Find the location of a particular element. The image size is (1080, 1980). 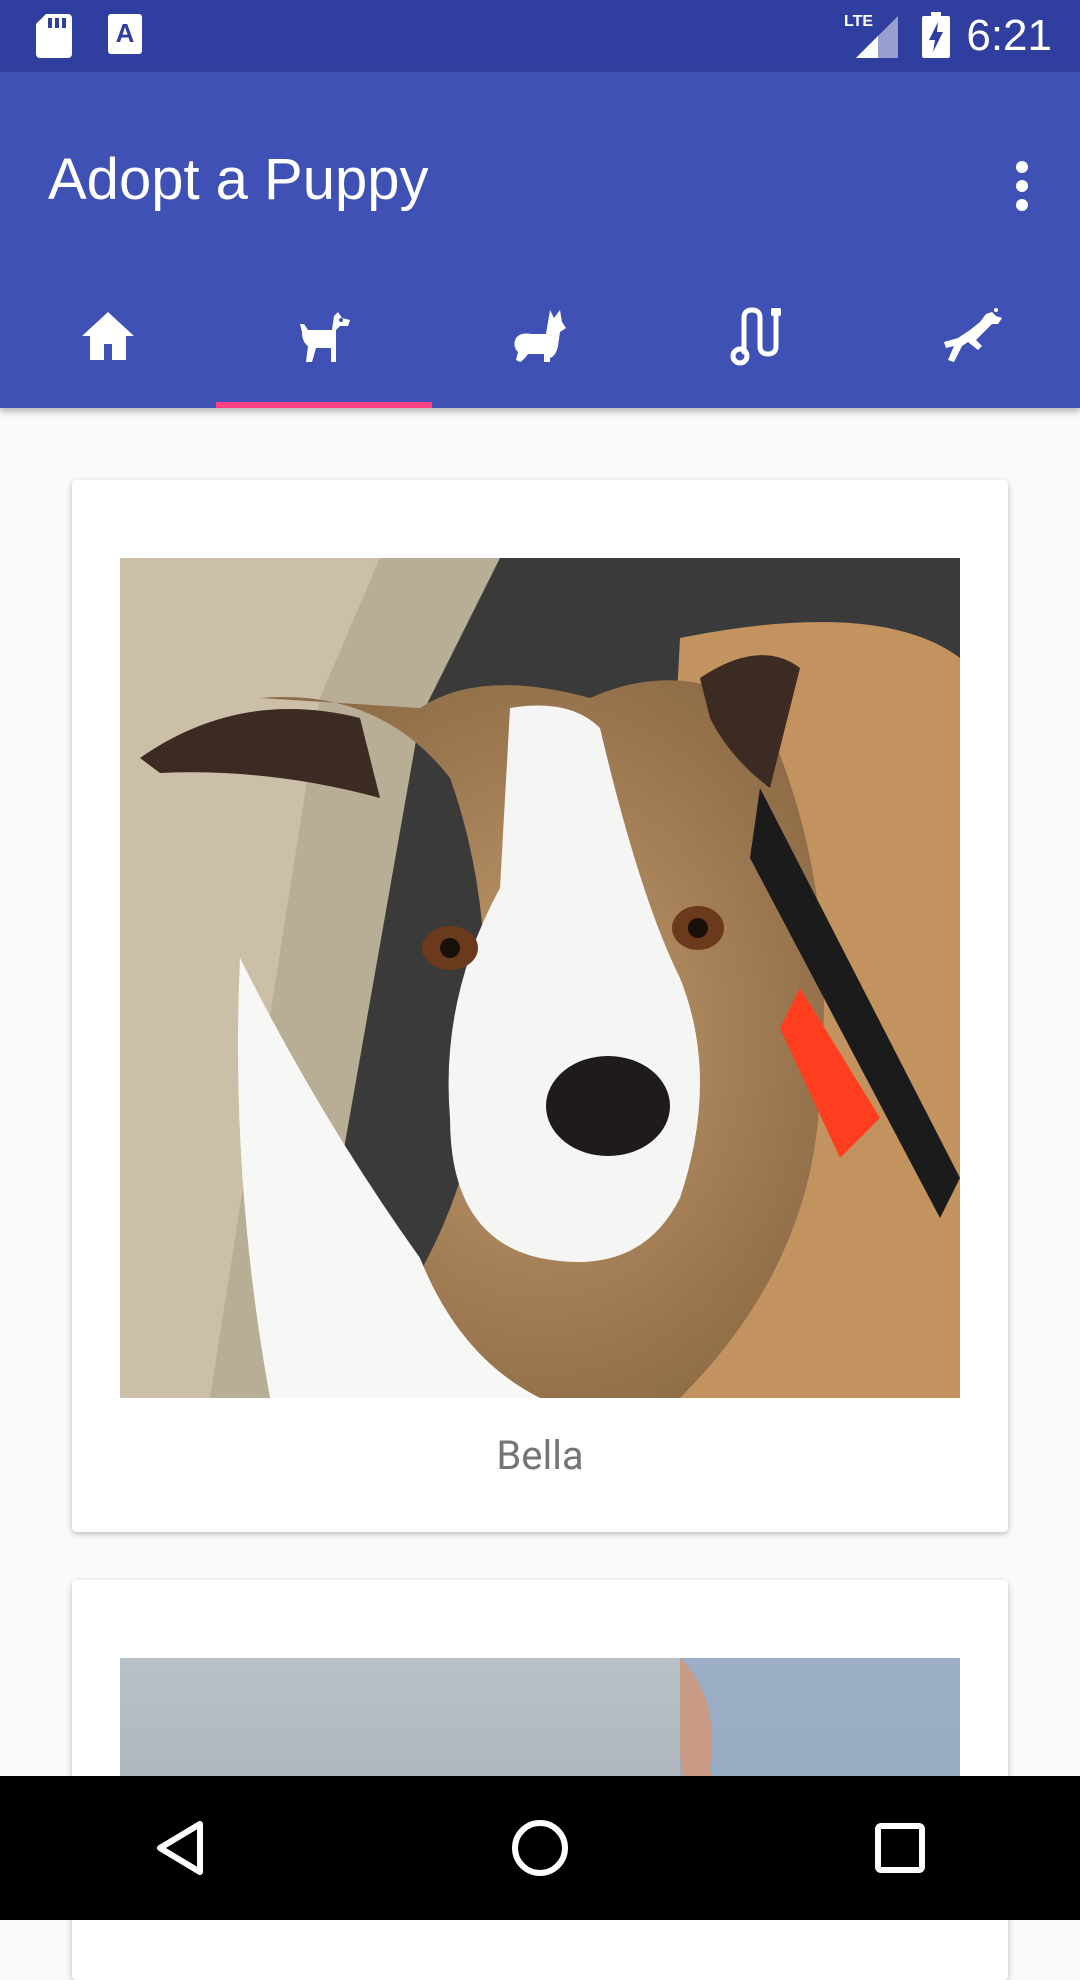

system-nav-bar is located at coordinates (540, 1848).